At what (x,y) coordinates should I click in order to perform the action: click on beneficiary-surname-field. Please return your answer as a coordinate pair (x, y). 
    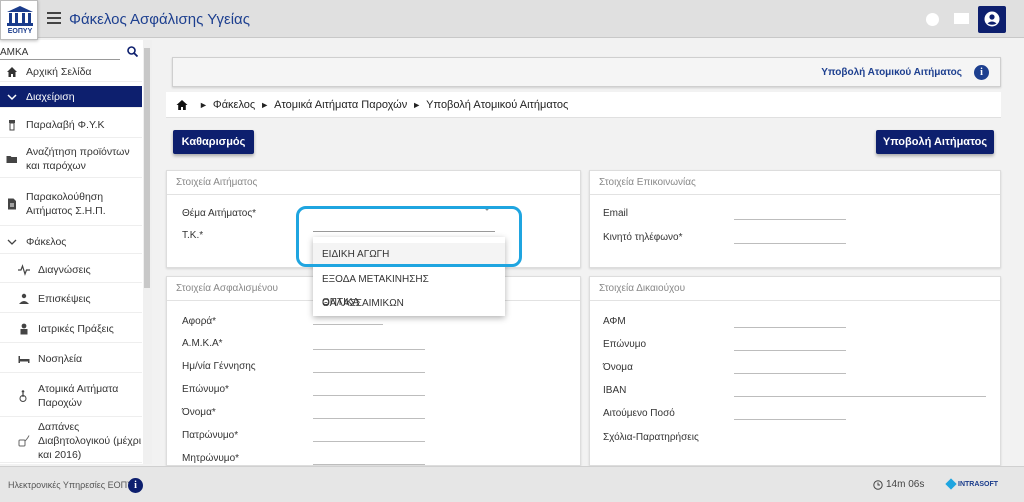
    Looking at the image, I should click on (790, 350).